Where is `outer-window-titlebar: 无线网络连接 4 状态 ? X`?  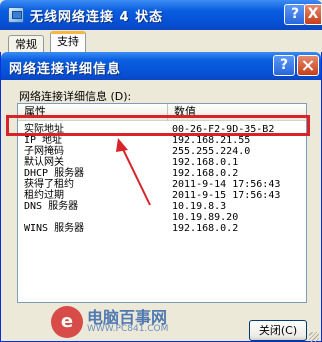
outer-window-titlebar: 无线网络连接 4 状态 ? X is located at coordinates (161, 15).